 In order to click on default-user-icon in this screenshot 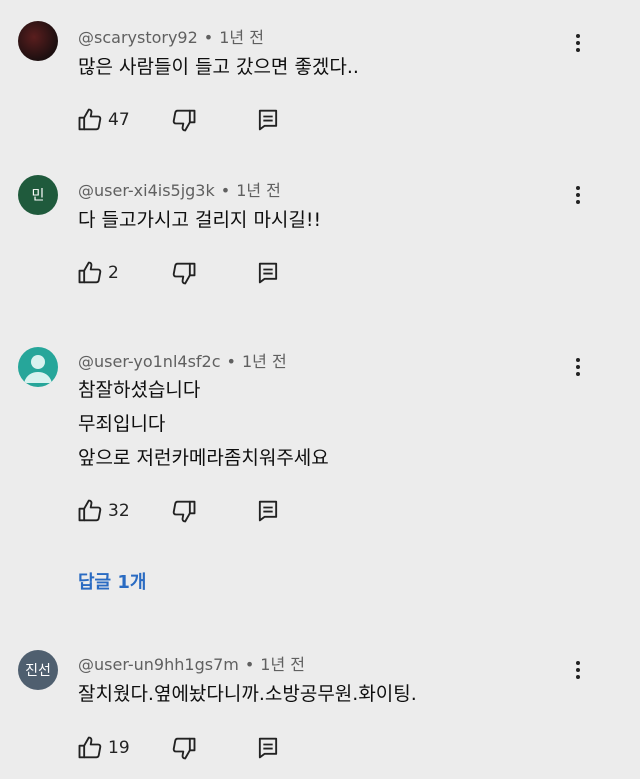, I will do `click(38, 369)`.